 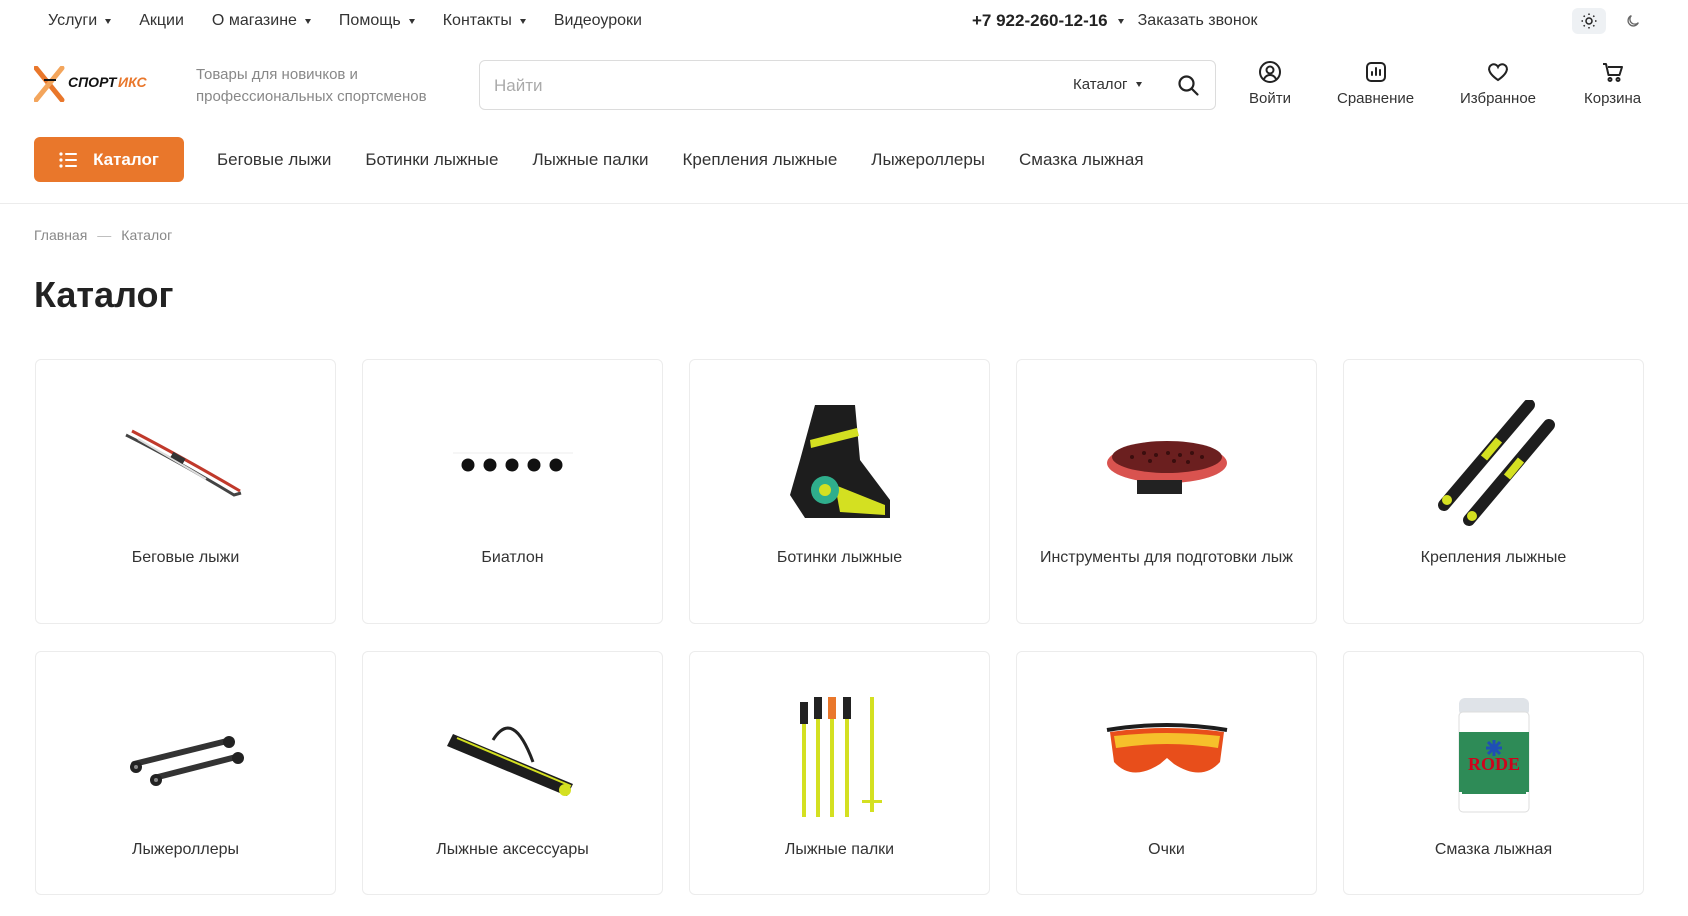 What do you see at coordinates (512, 757) in the screenshot?
I see `ski-bag-image` at bounding box center [512, 757].